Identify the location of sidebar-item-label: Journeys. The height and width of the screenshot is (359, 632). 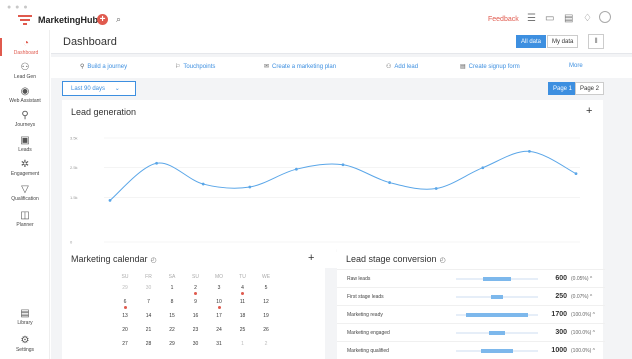
(25, 125).